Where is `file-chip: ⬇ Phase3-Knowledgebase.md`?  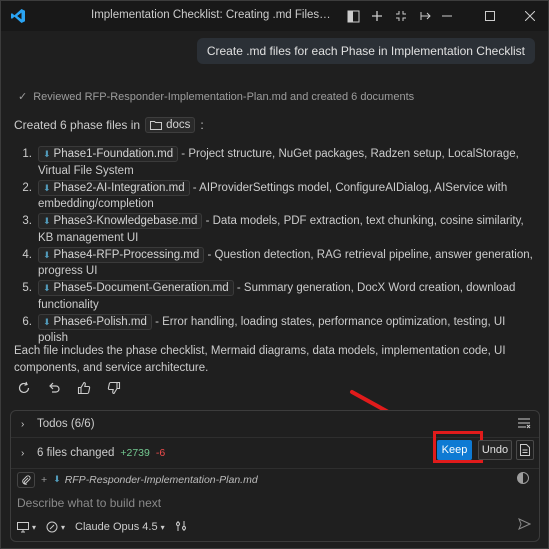
file-chip: ⬇ Phase3-Knowledgebase.md is located at coordinates (120, 221).